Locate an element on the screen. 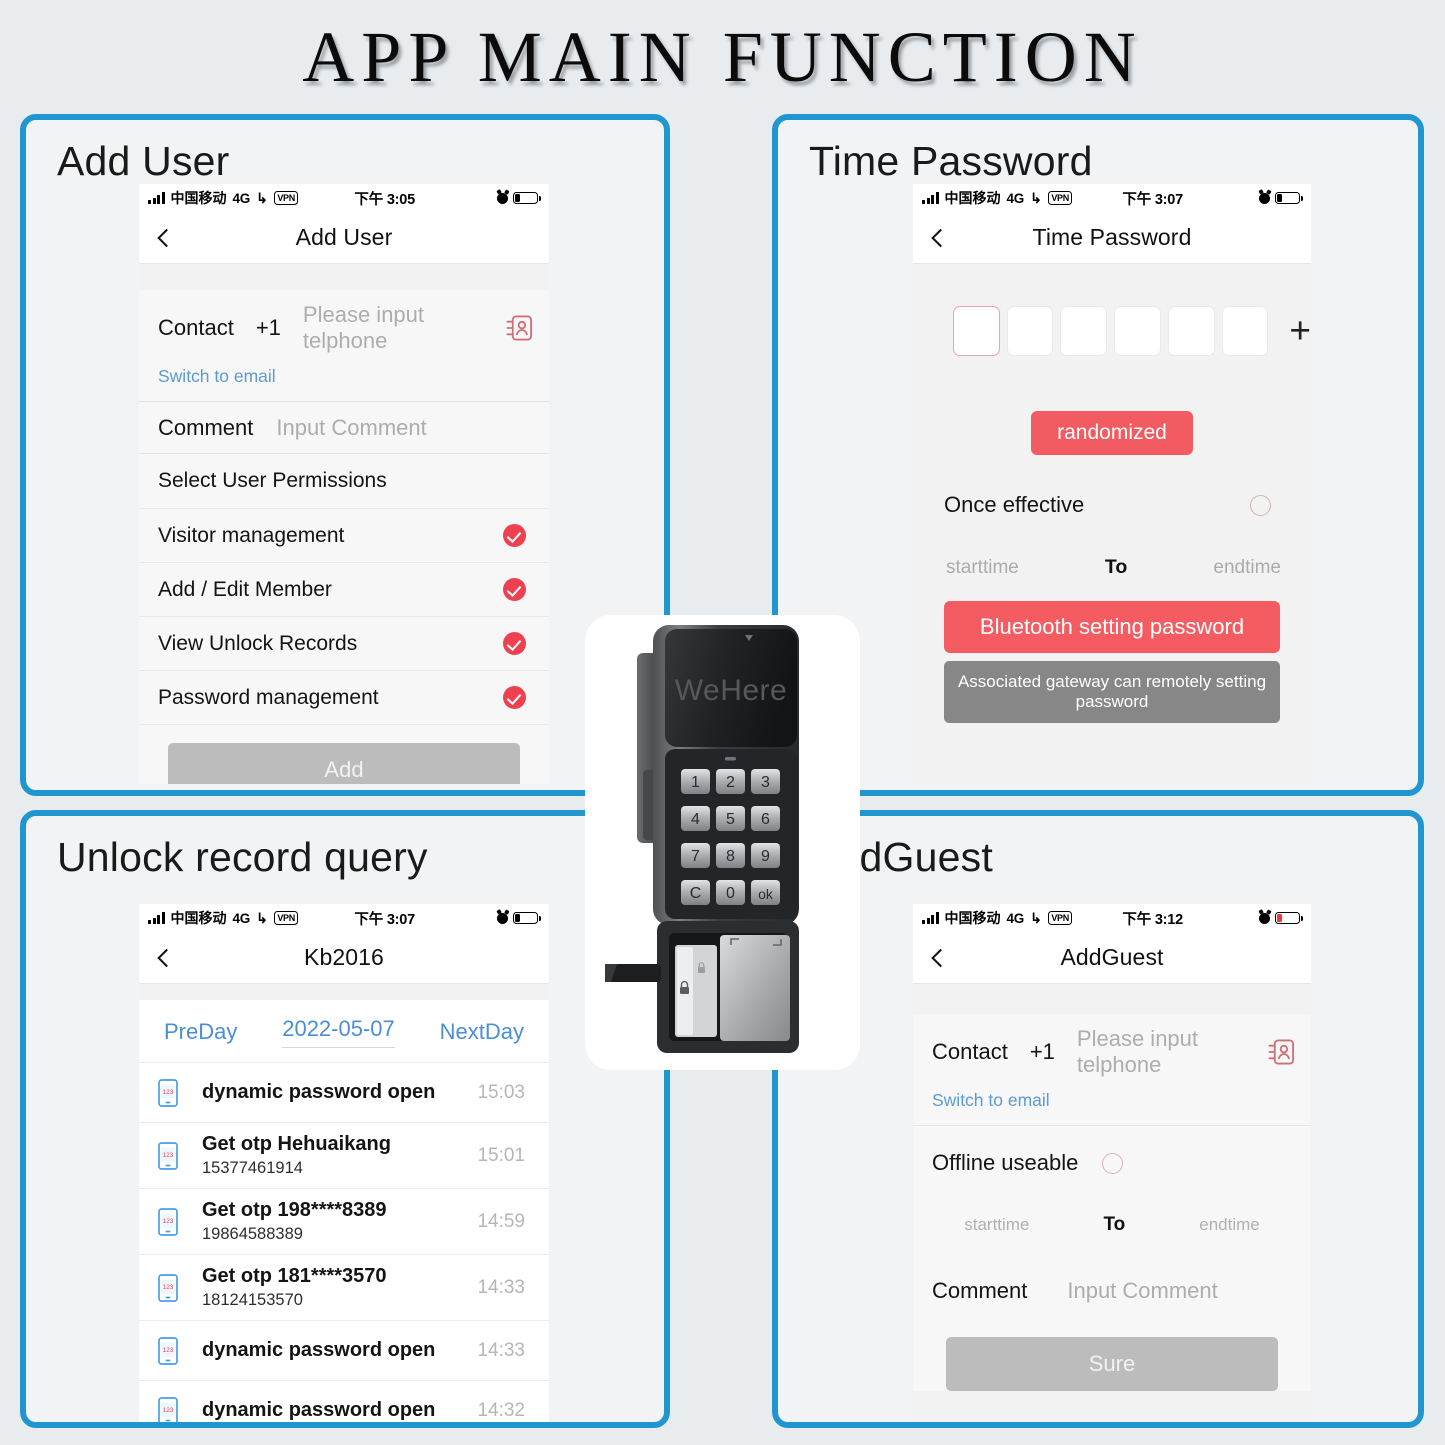 The width and height of the screenshot is (1445, 1445). next-day-button: NextDay is located at coordinates (482, 1032).